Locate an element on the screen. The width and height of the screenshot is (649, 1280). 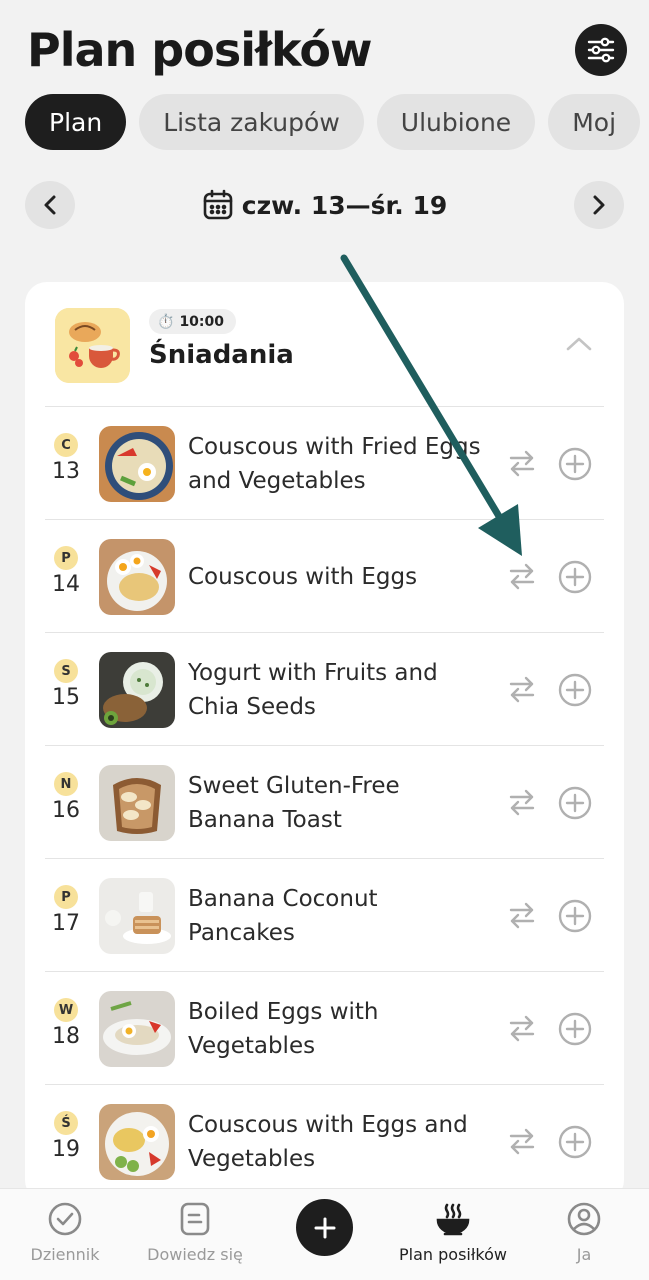
date-range-label: czw. 13—śr. 19 is located at coordinates (344, 205).